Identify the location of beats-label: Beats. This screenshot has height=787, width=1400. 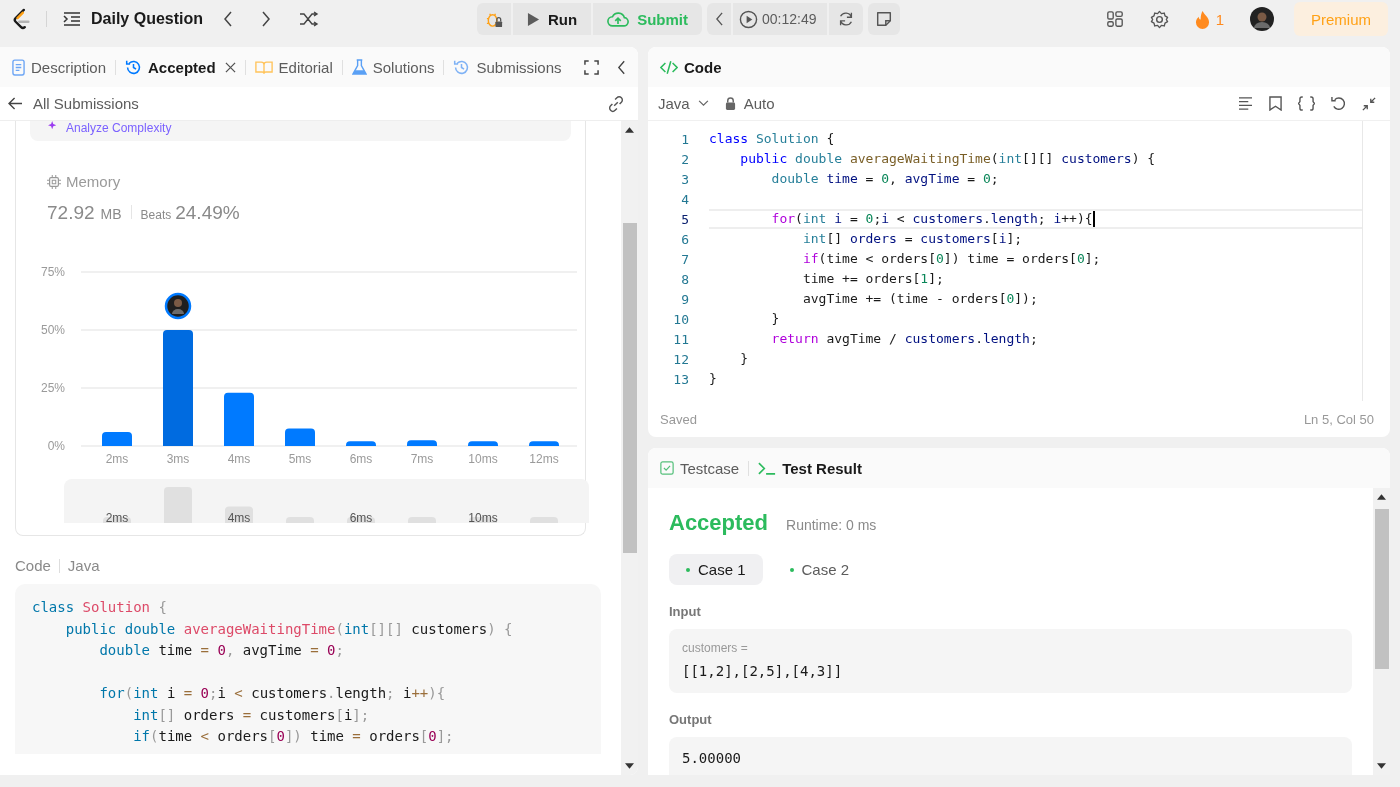
(156, 215).